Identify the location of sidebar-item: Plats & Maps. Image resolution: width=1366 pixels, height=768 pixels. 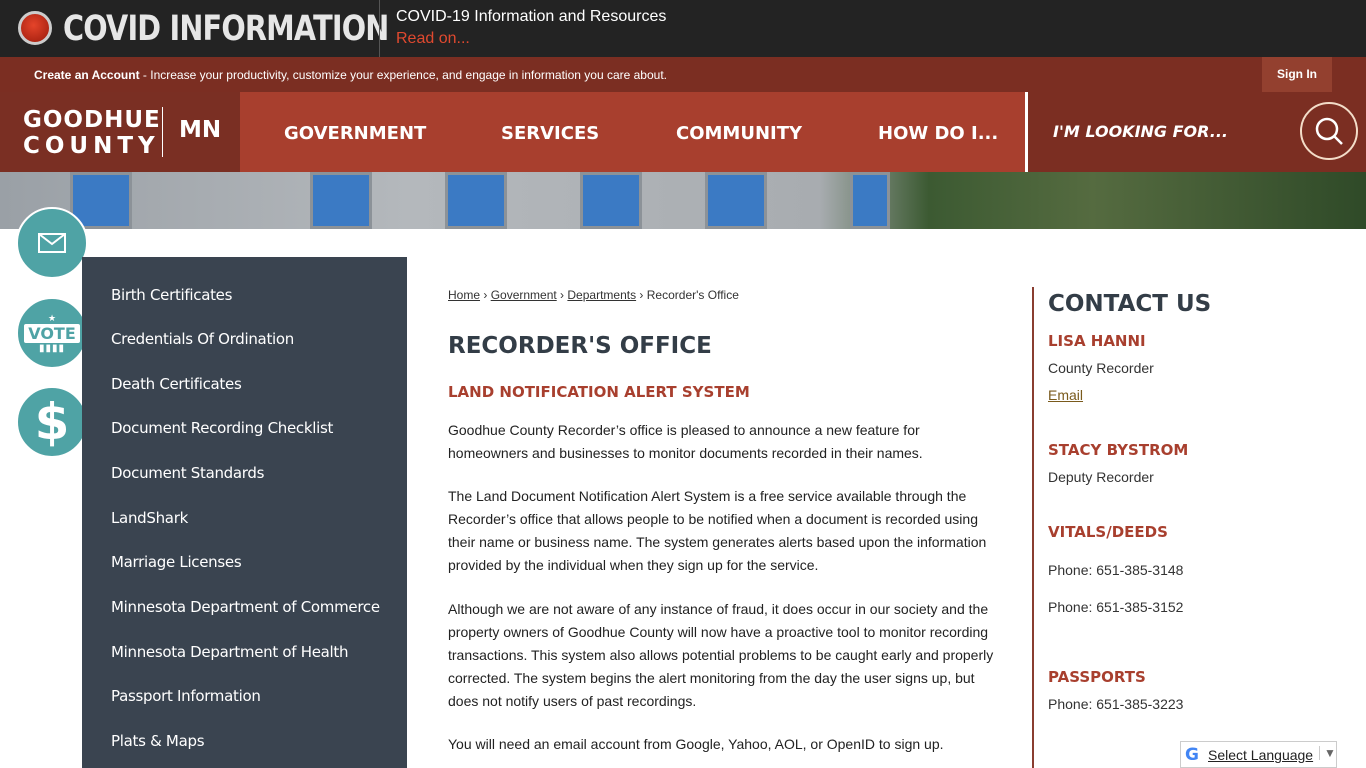
(158, 741).